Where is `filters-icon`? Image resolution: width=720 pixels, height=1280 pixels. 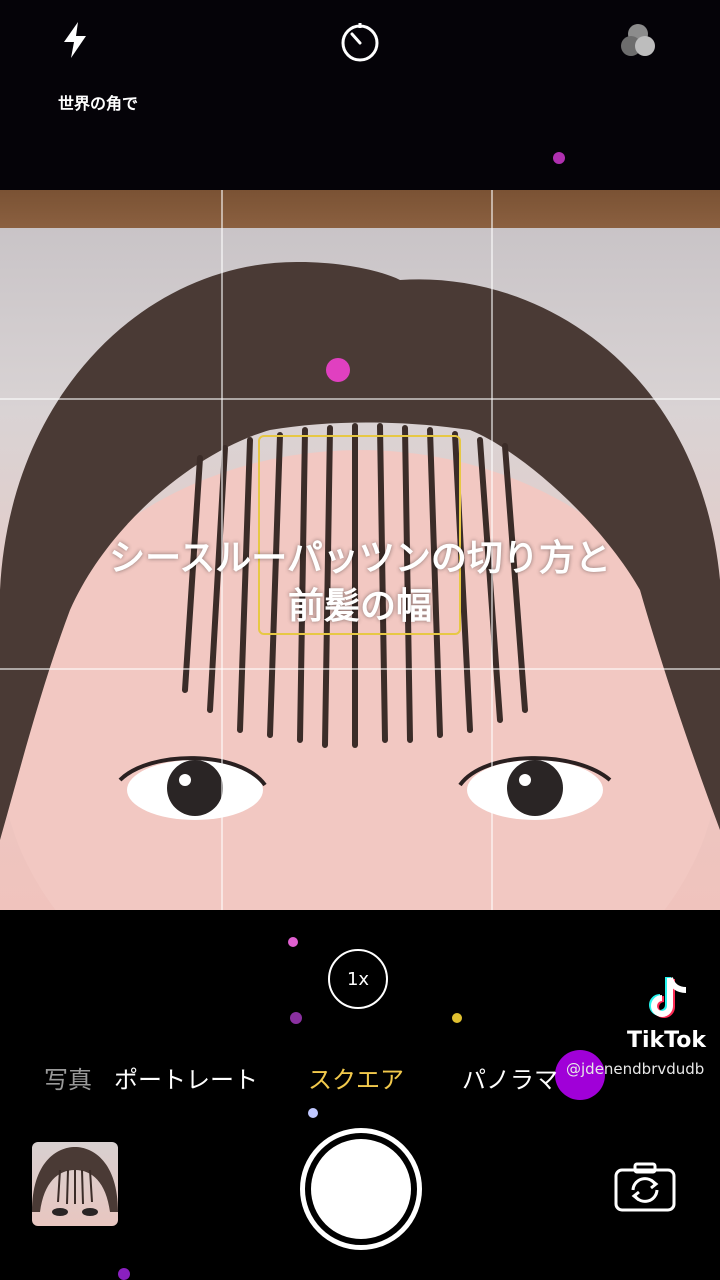 filters-icon is located at coordinates (638, 42).